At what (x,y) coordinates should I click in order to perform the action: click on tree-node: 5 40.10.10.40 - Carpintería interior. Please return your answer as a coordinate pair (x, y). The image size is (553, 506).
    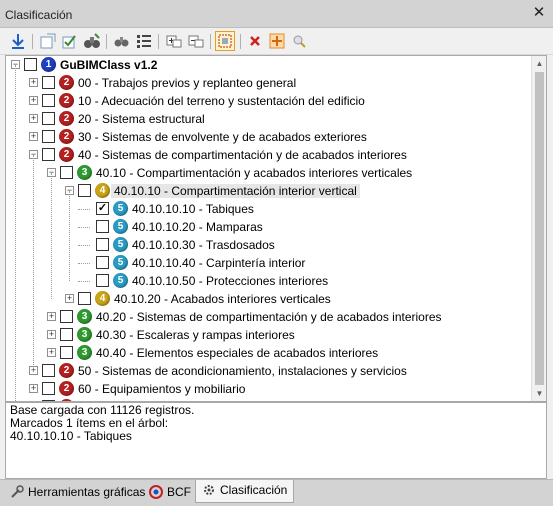
    Looking at the image, I should click on (269, 263).